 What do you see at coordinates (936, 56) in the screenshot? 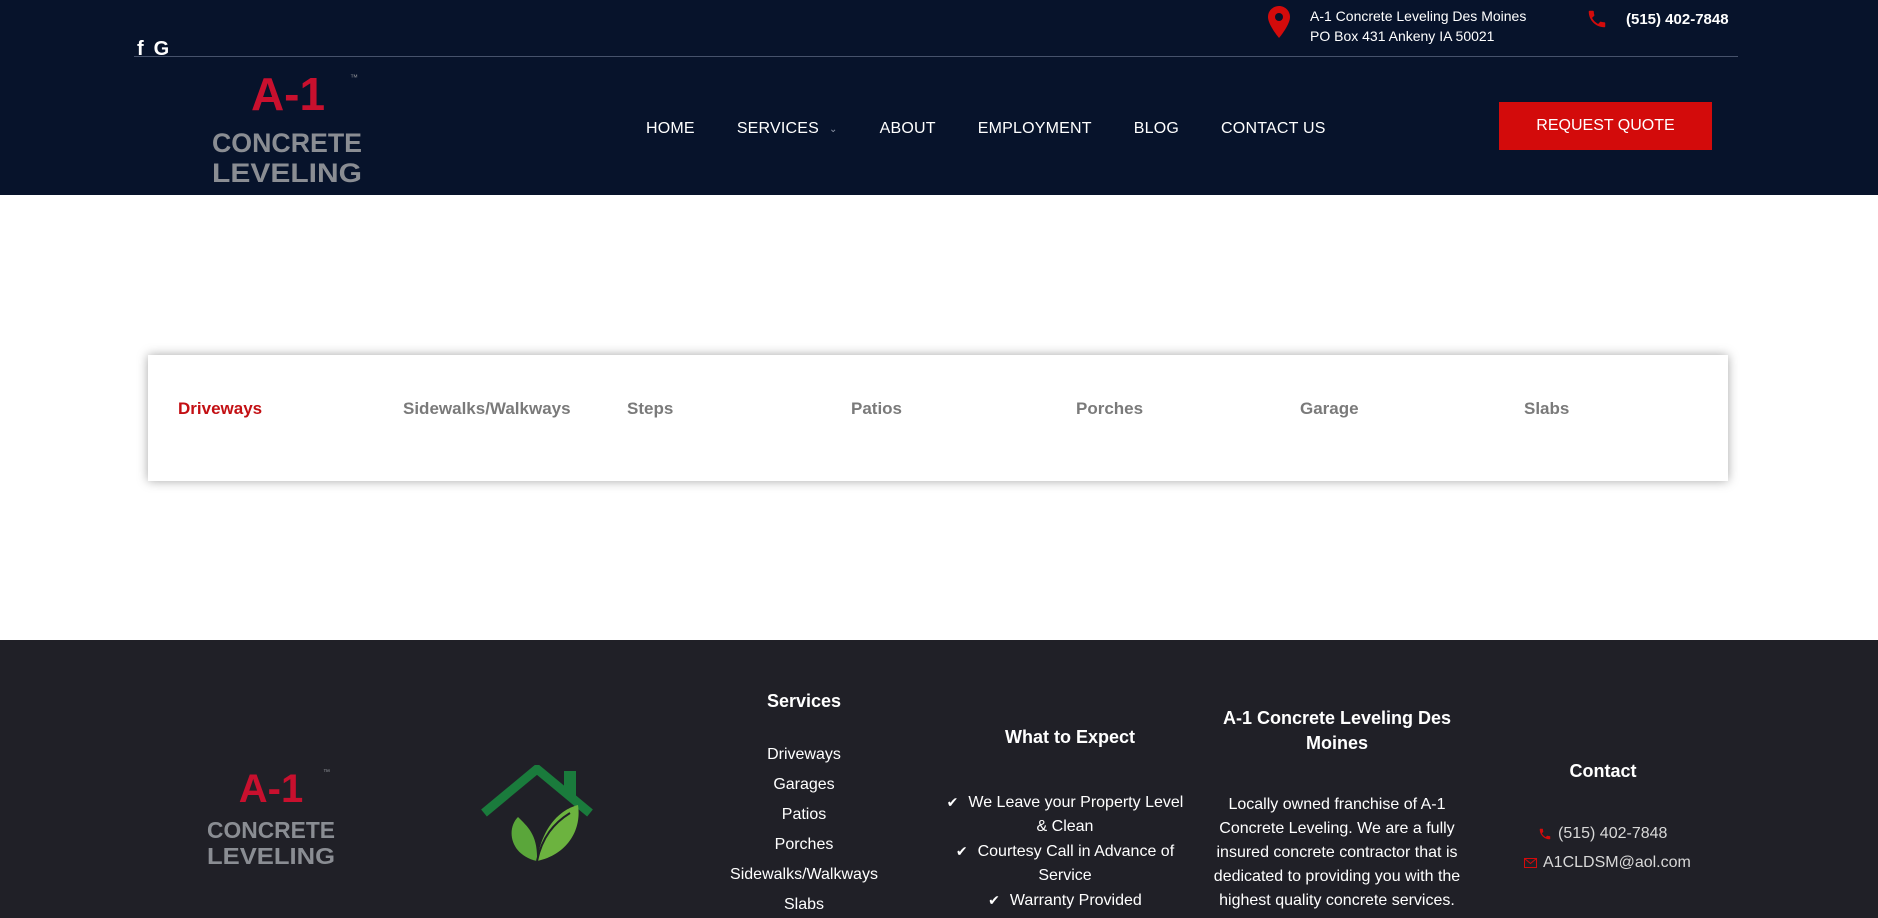
I see `topbar-divider` at bounding box center [936, 56].